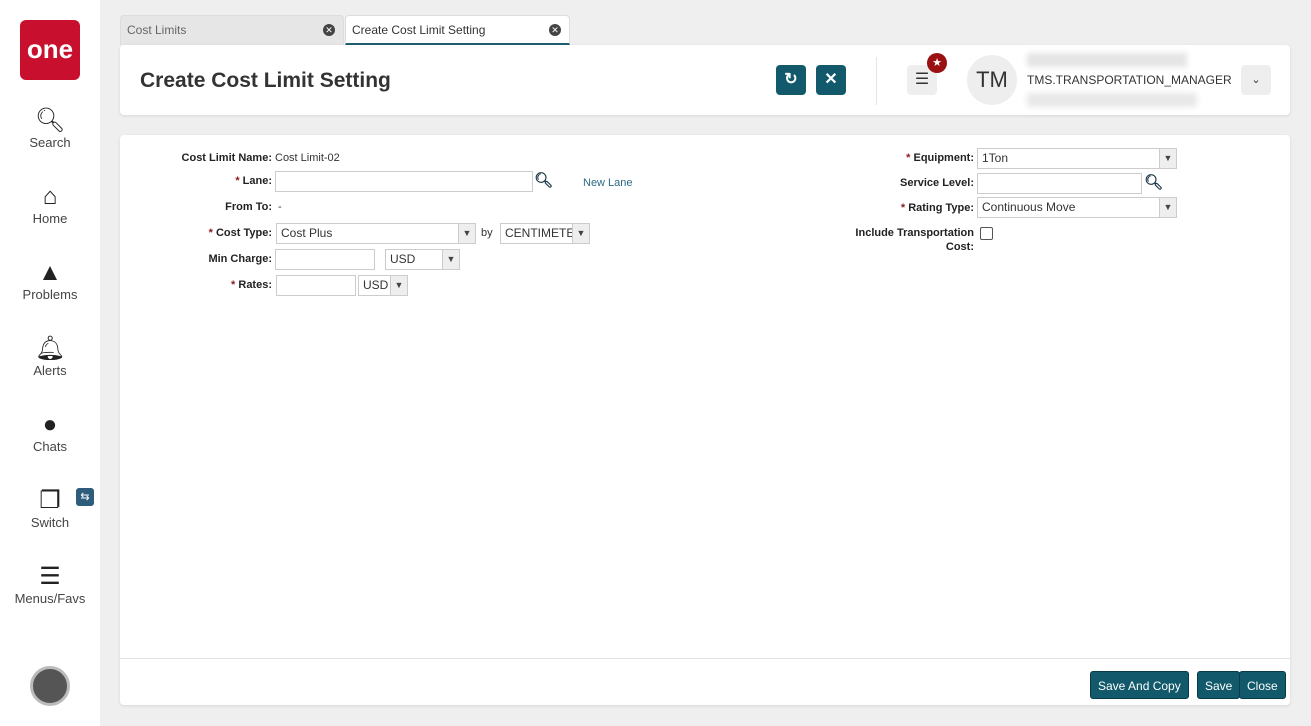 The height and width of the screenshot is (726, 1311). Describe the element at coordinates (937, 183) in the screenshot. I see `service-level-label: Service Level:` at that location.